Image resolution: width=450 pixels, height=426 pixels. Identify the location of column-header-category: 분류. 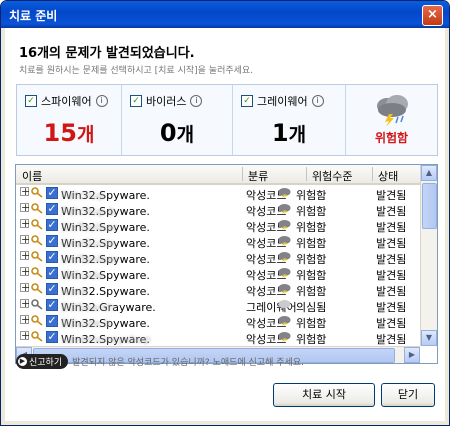
(258, 176).